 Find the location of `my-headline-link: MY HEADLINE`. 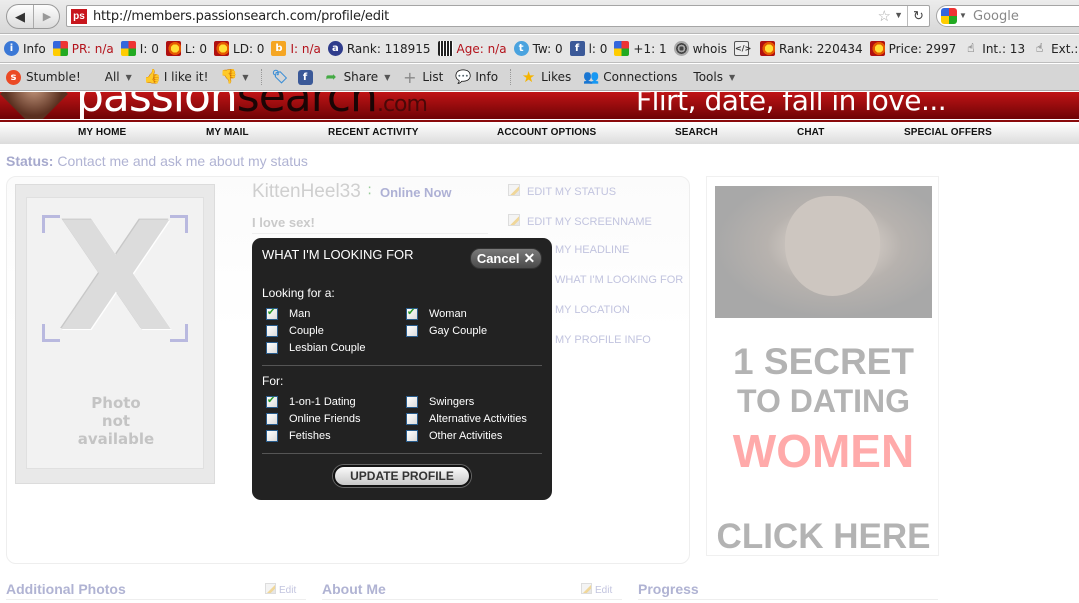

my-headline-link: MY HEADLINE is located at coordinates (592, 250).